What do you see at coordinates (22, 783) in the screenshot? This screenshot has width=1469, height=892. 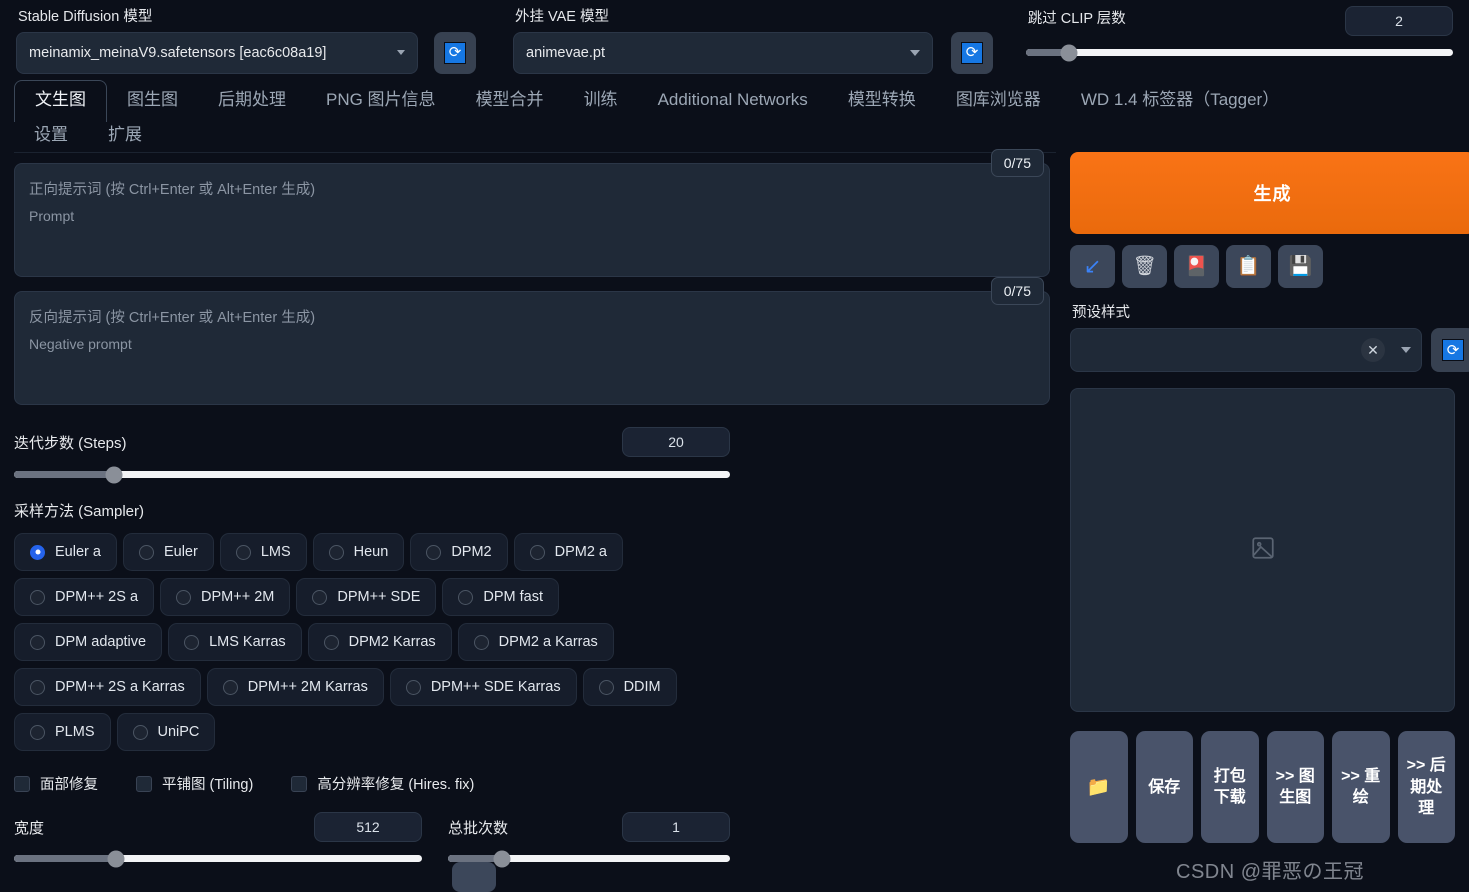 I see `checkbox-icon` at bounding box center [22, 783].